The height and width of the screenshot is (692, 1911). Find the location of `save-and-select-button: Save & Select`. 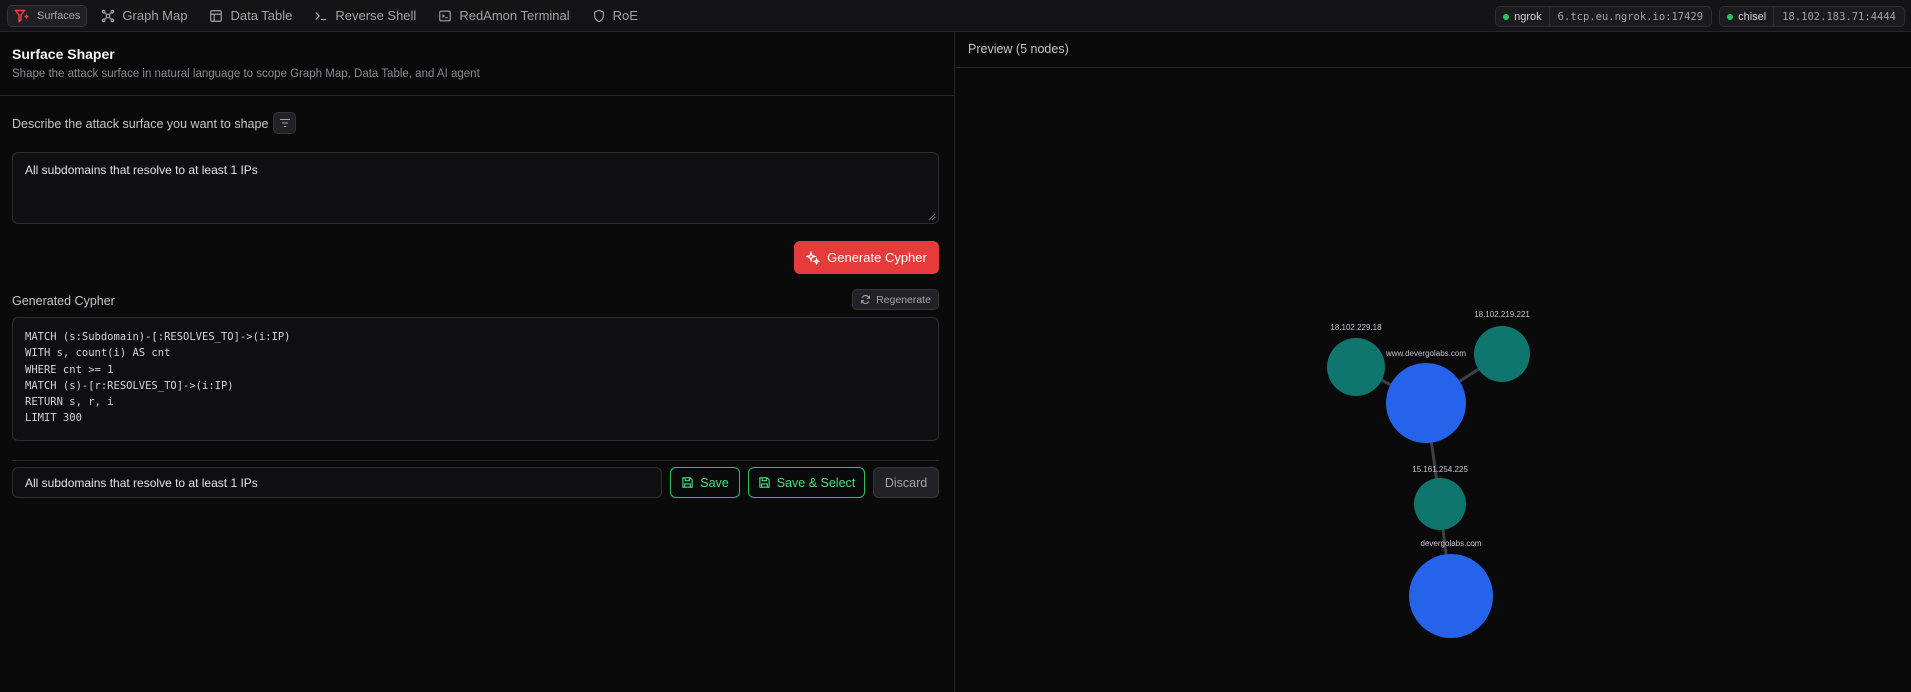

save-and-select-button: Save & Select is located at coordinates (806, 482).